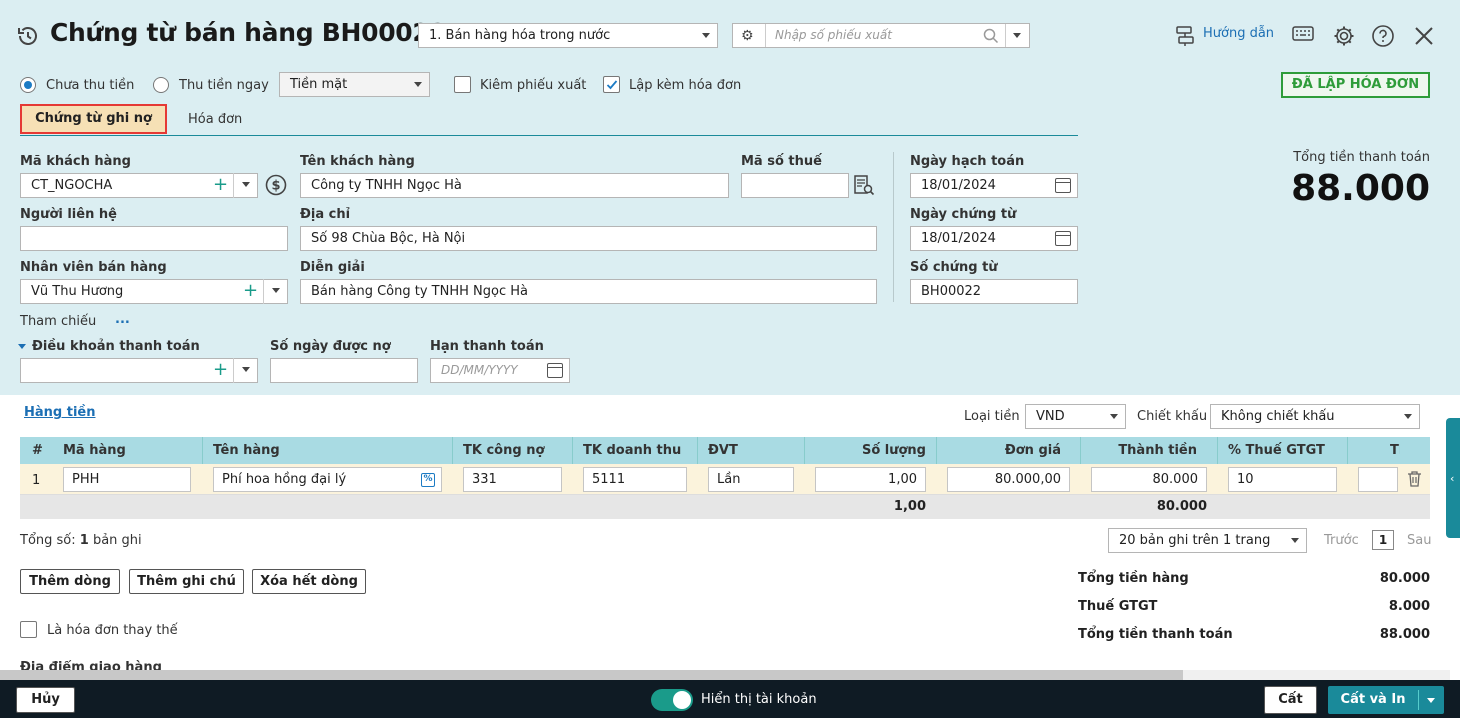 The image size is (1460, 718). What do you see at coordinates (1271, 450) in the screenshot?
I see `col-vat-rate: % Thuế GTGT` at bounding box center [1271, 450].